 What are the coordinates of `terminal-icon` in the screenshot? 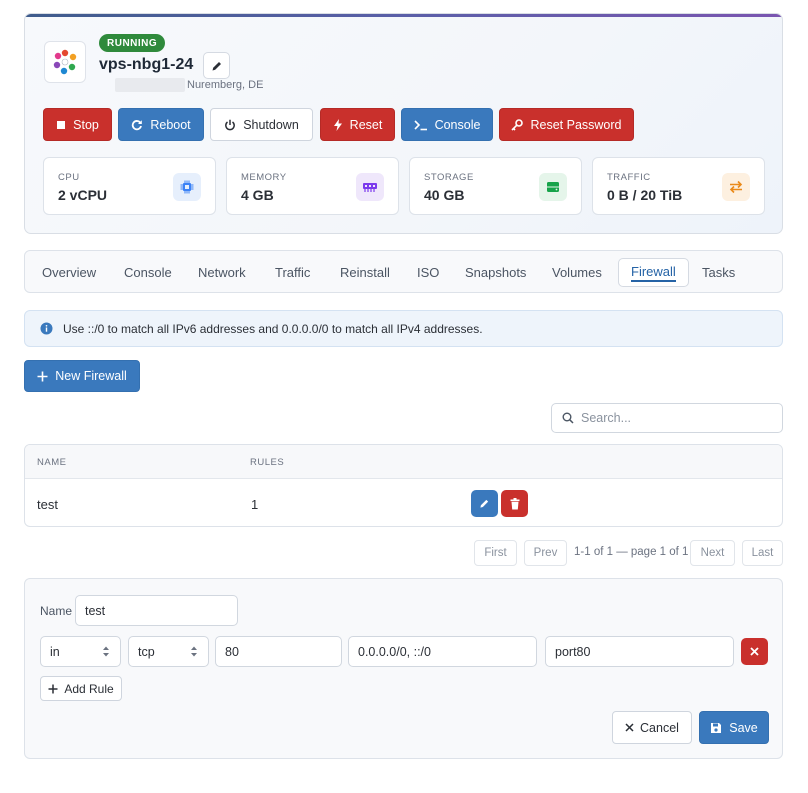 It's located at (420, 124).